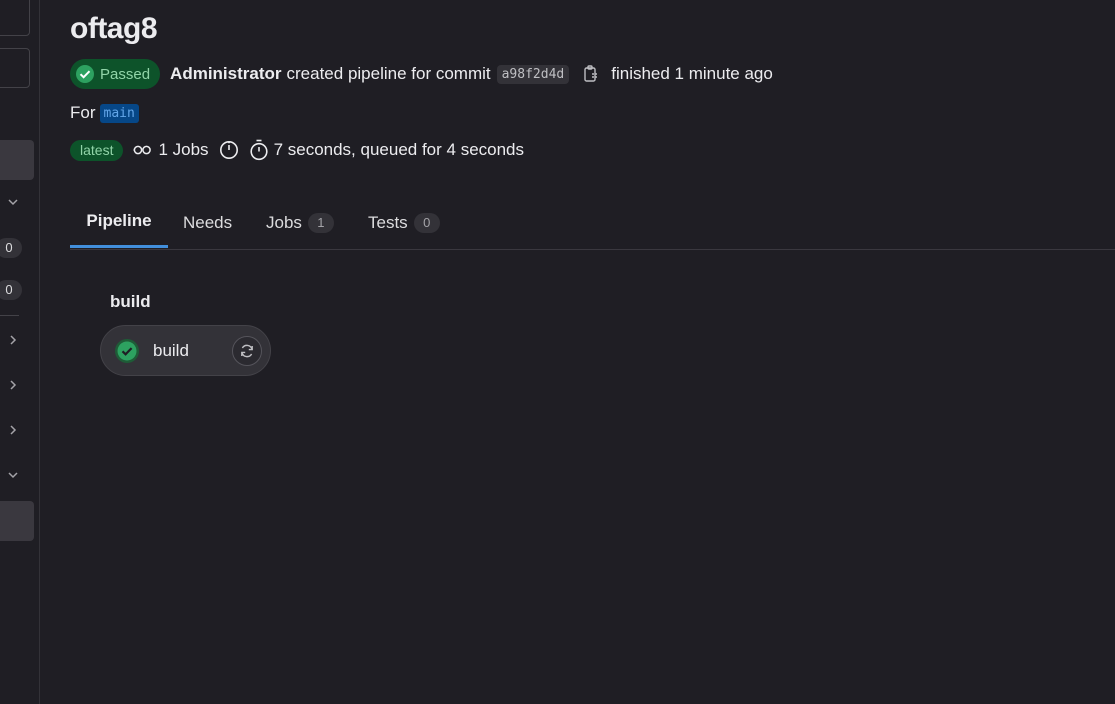 The image size is (1115, 704). I want to click on commit-sha-link: a98f2d4d, so click(533, 74).